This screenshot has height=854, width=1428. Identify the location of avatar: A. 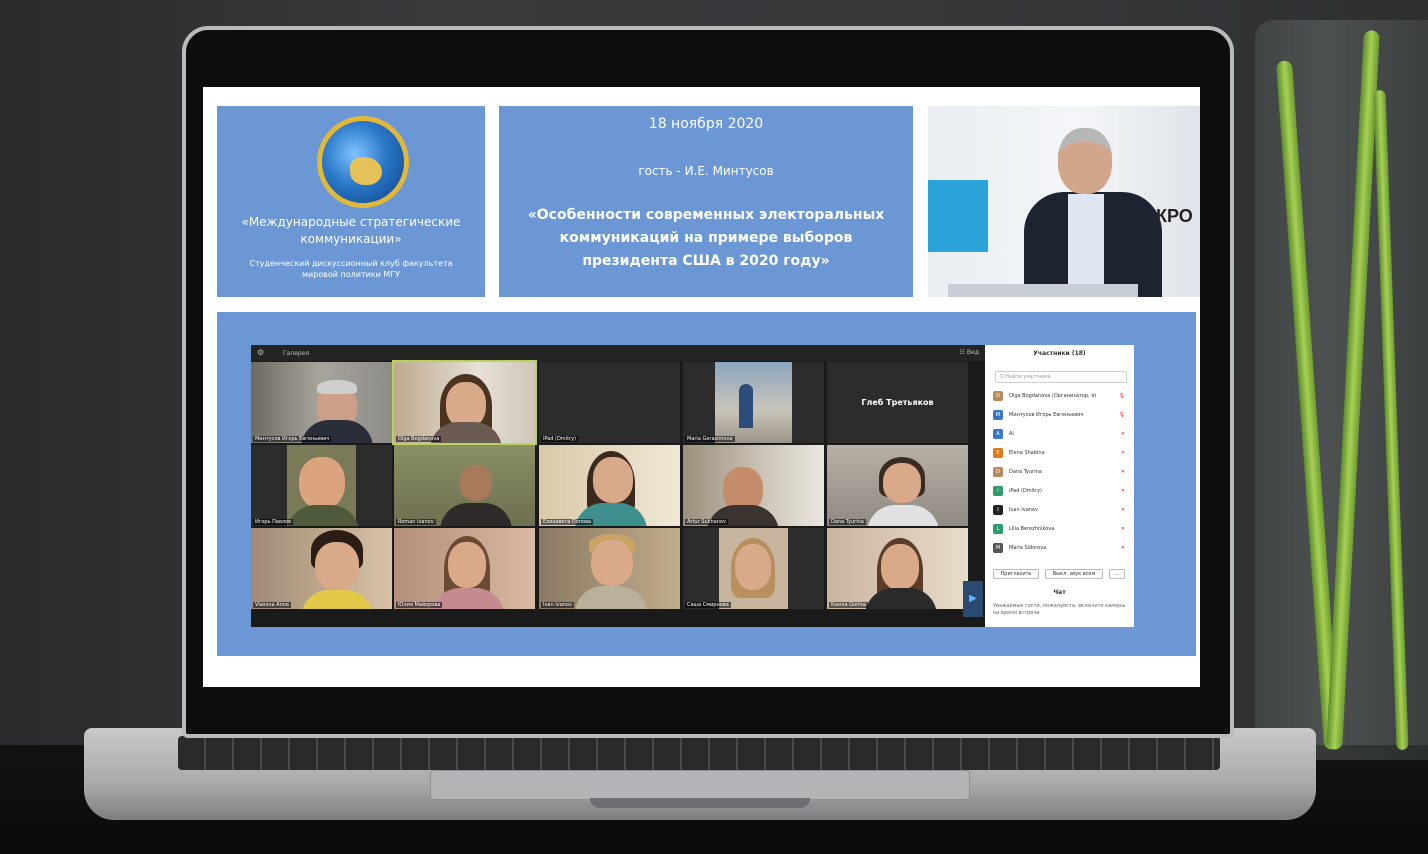
(998, 434).